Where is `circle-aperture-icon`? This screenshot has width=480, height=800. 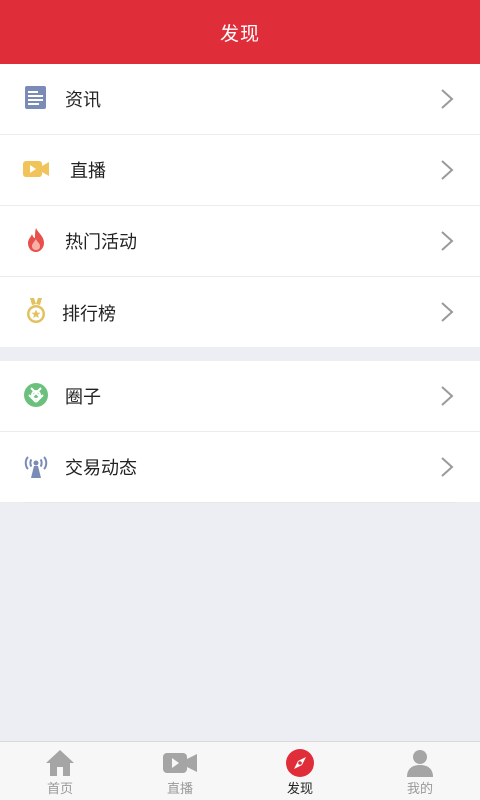 circle-aperture-icon is located at coordinates (36, 395).